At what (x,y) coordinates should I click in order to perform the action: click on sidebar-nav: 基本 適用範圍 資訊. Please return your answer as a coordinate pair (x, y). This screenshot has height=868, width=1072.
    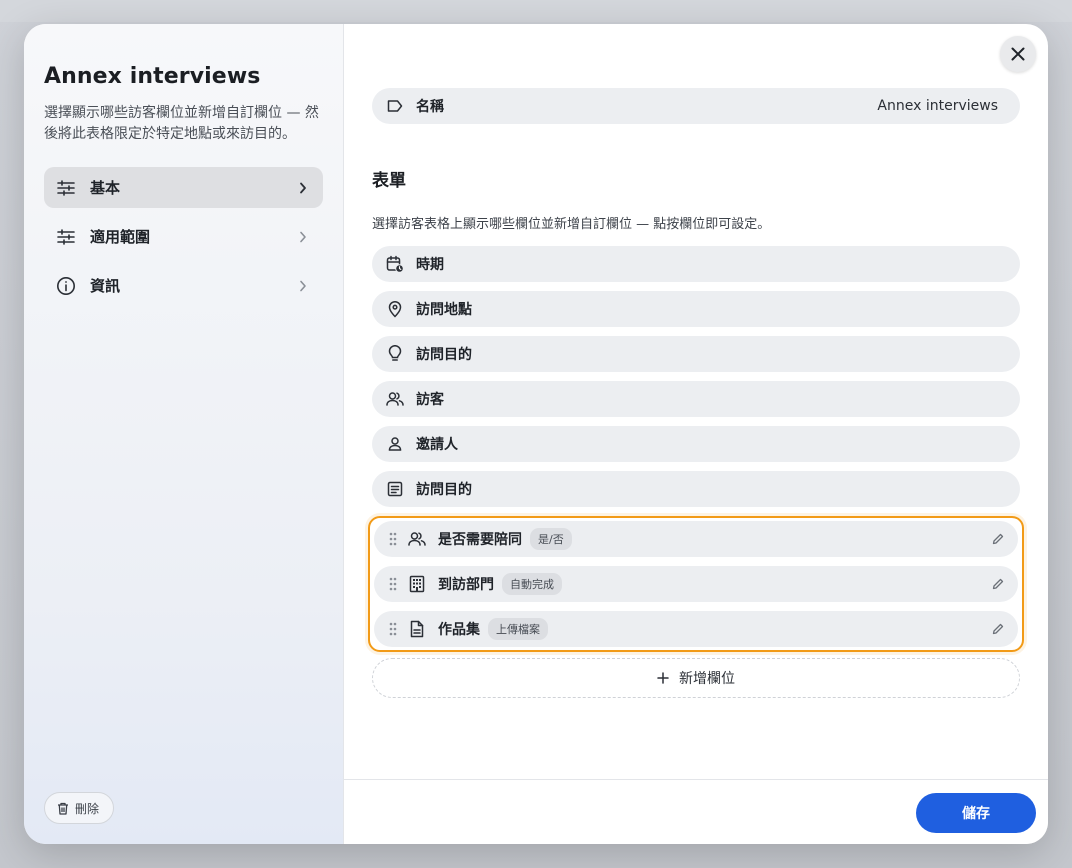
    Looking at the image, I should click on (183, 236).